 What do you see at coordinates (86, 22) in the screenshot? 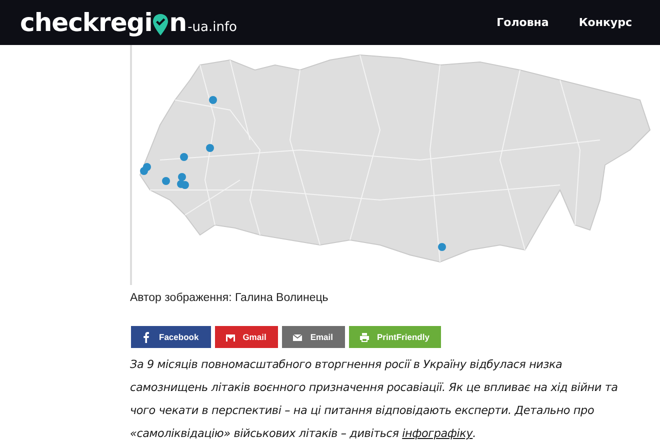
I see `logo-text: checkregi` at bounding box center [86, 22].